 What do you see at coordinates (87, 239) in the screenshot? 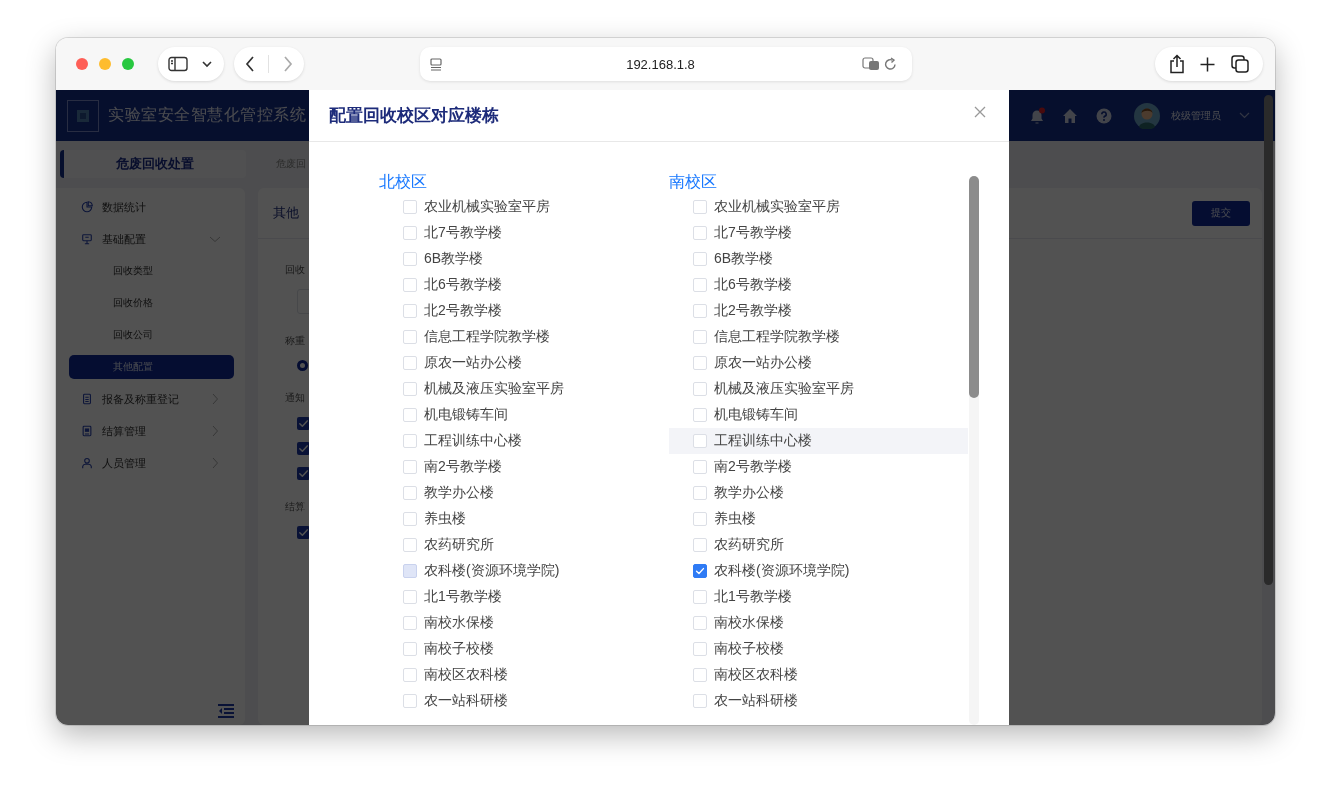
I see `monitor-icon` at bounding box center [87, 239].